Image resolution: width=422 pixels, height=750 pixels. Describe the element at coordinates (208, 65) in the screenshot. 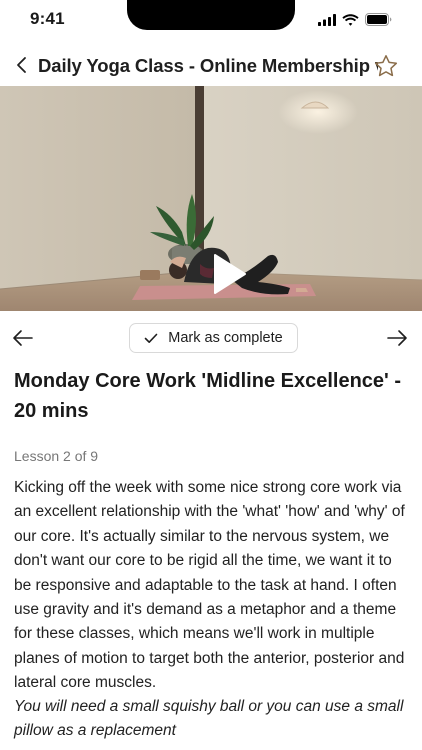

I see `page-title: Daily Yoga Class - Online Membership v1` at that location.